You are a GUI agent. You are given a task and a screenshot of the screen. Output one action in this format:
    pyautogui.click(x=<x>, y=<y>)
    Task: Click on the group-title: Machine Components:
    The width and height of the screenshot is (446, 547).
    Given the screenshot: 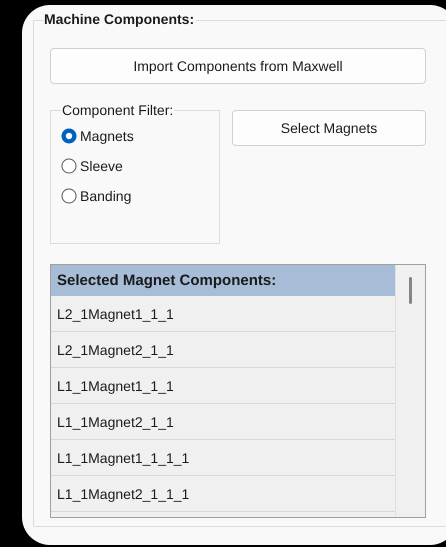 What is the action you would take?
    pyautogui.click(x=120, y=19)
    